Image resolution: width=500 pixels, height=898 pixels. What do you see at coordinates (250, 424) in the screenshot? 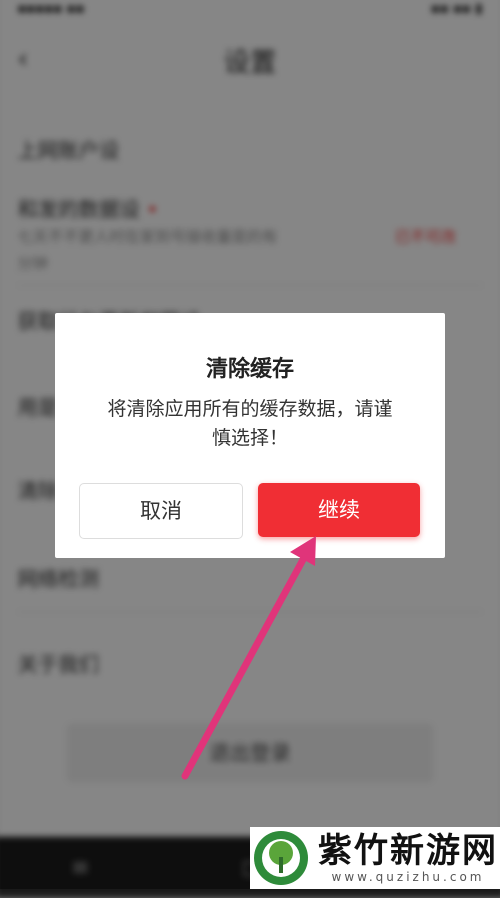
I see `dialog-message: 将清除应用所有的缓存数据，请谨 慎选择！` at bounding box center [250, 424].